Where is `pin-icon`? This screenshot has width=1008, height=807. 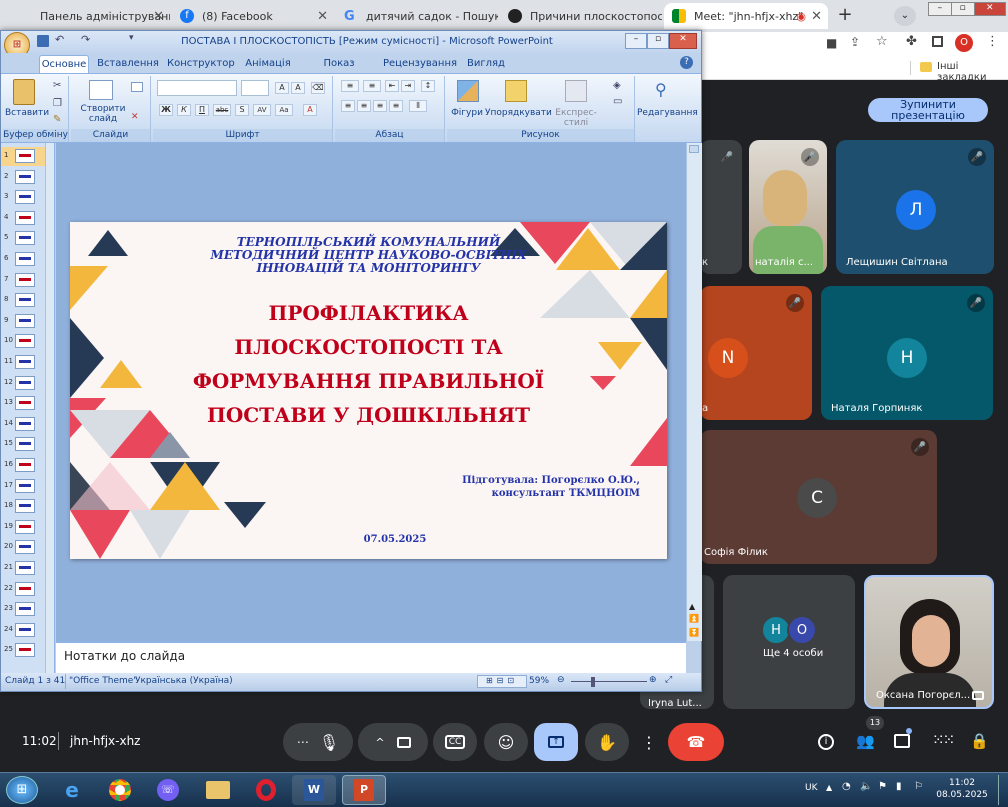 pin-icon is located at coordinates (978, 695).